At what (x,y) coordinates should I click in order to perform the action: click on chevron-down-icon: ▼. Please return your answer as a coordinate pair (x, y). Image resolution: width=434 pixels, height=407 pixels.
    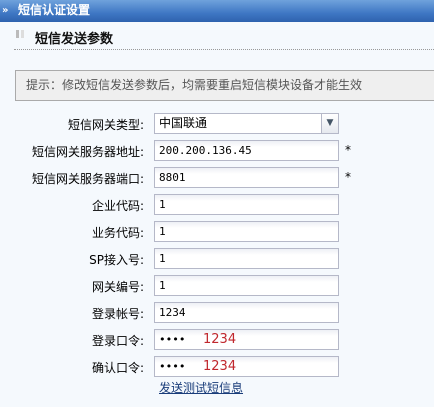
    Looking at the image, I should click on (329, 123).